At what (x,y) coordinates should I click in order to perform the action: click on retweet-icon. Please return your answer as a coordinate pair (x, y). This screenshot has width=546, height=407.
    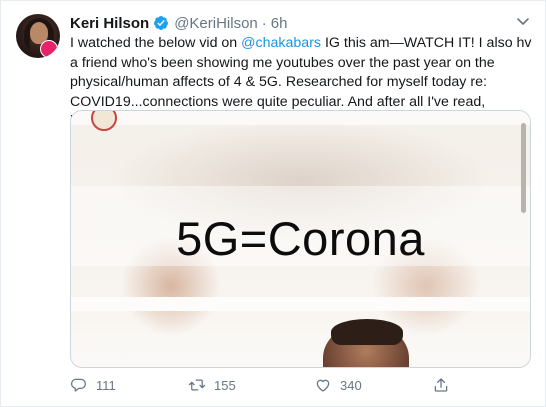
    Looking at the image, I should click on (197, 385).